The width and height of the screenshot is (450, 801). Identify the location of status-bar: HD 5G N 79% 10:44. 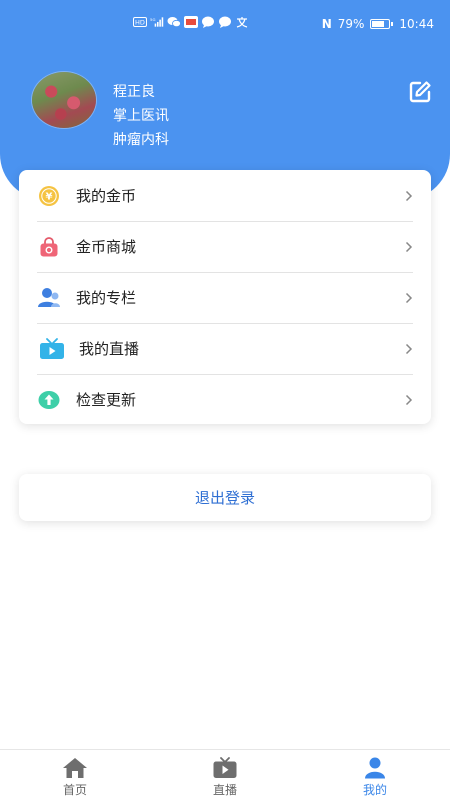
(225, 26).